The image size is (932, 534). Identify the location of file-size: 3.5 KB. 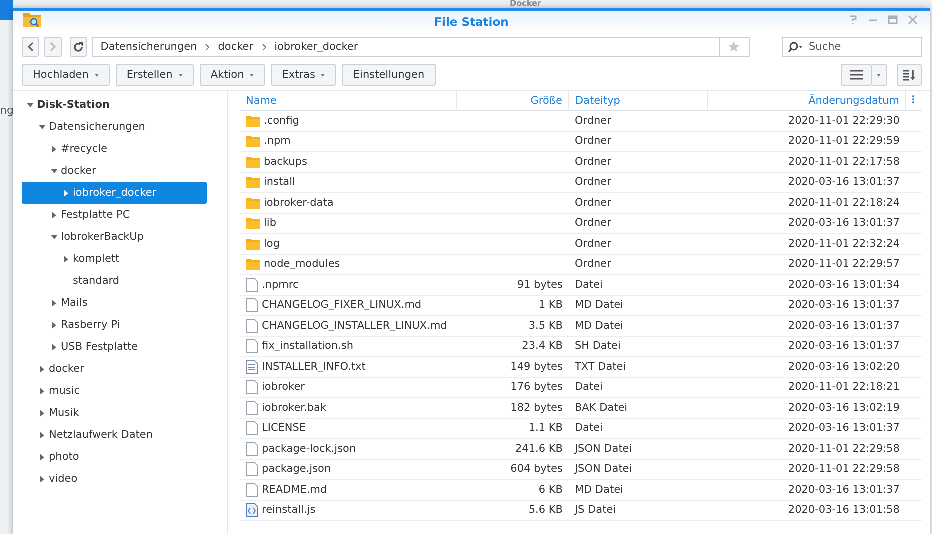
(545, 326).